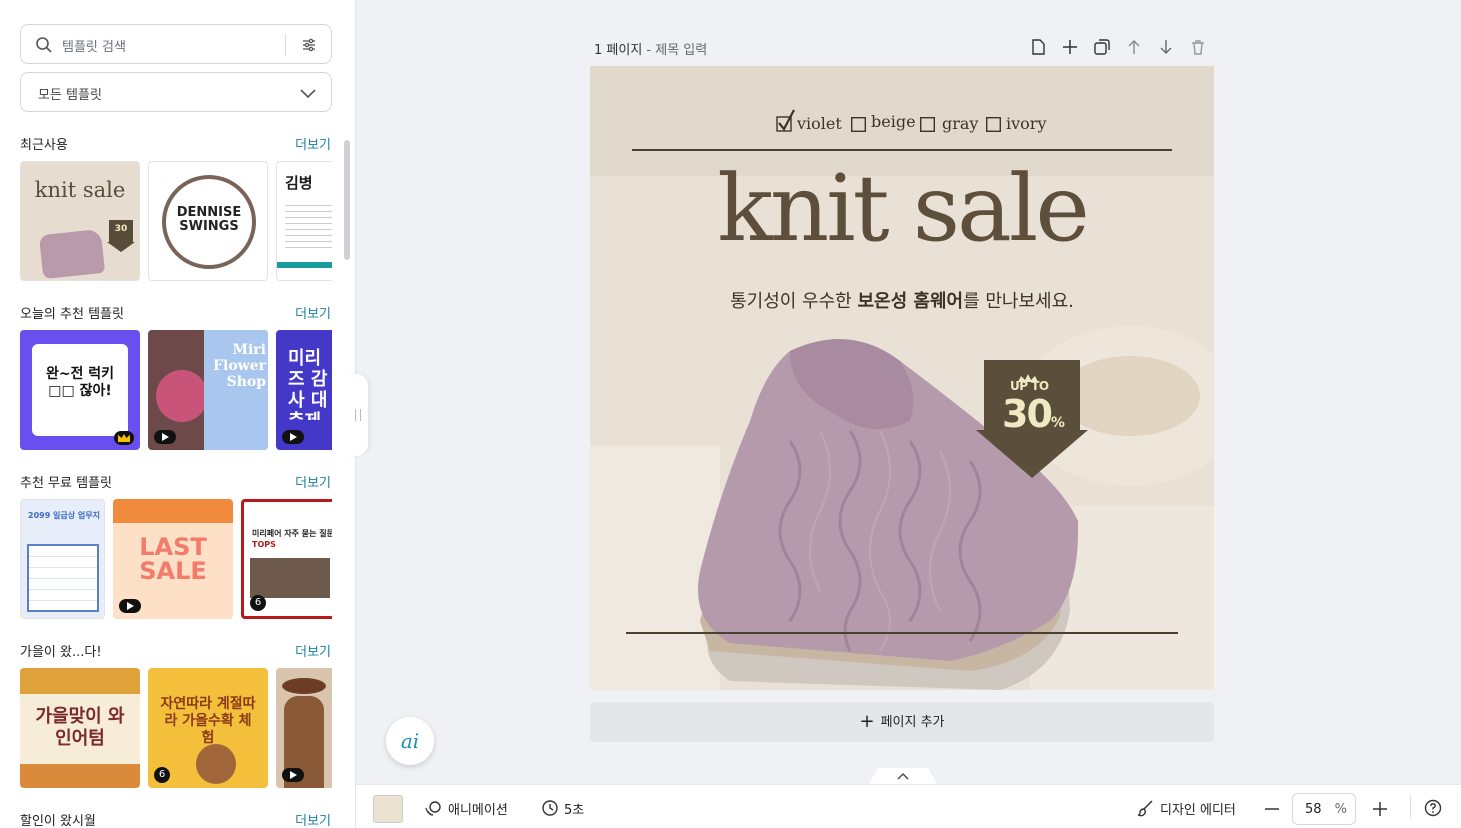 Image resolution: width=1461 pixels, height=828 pixels. Describe the element at coordinates (433, 808) in the screenshot. I see `animation-icon` at that location.